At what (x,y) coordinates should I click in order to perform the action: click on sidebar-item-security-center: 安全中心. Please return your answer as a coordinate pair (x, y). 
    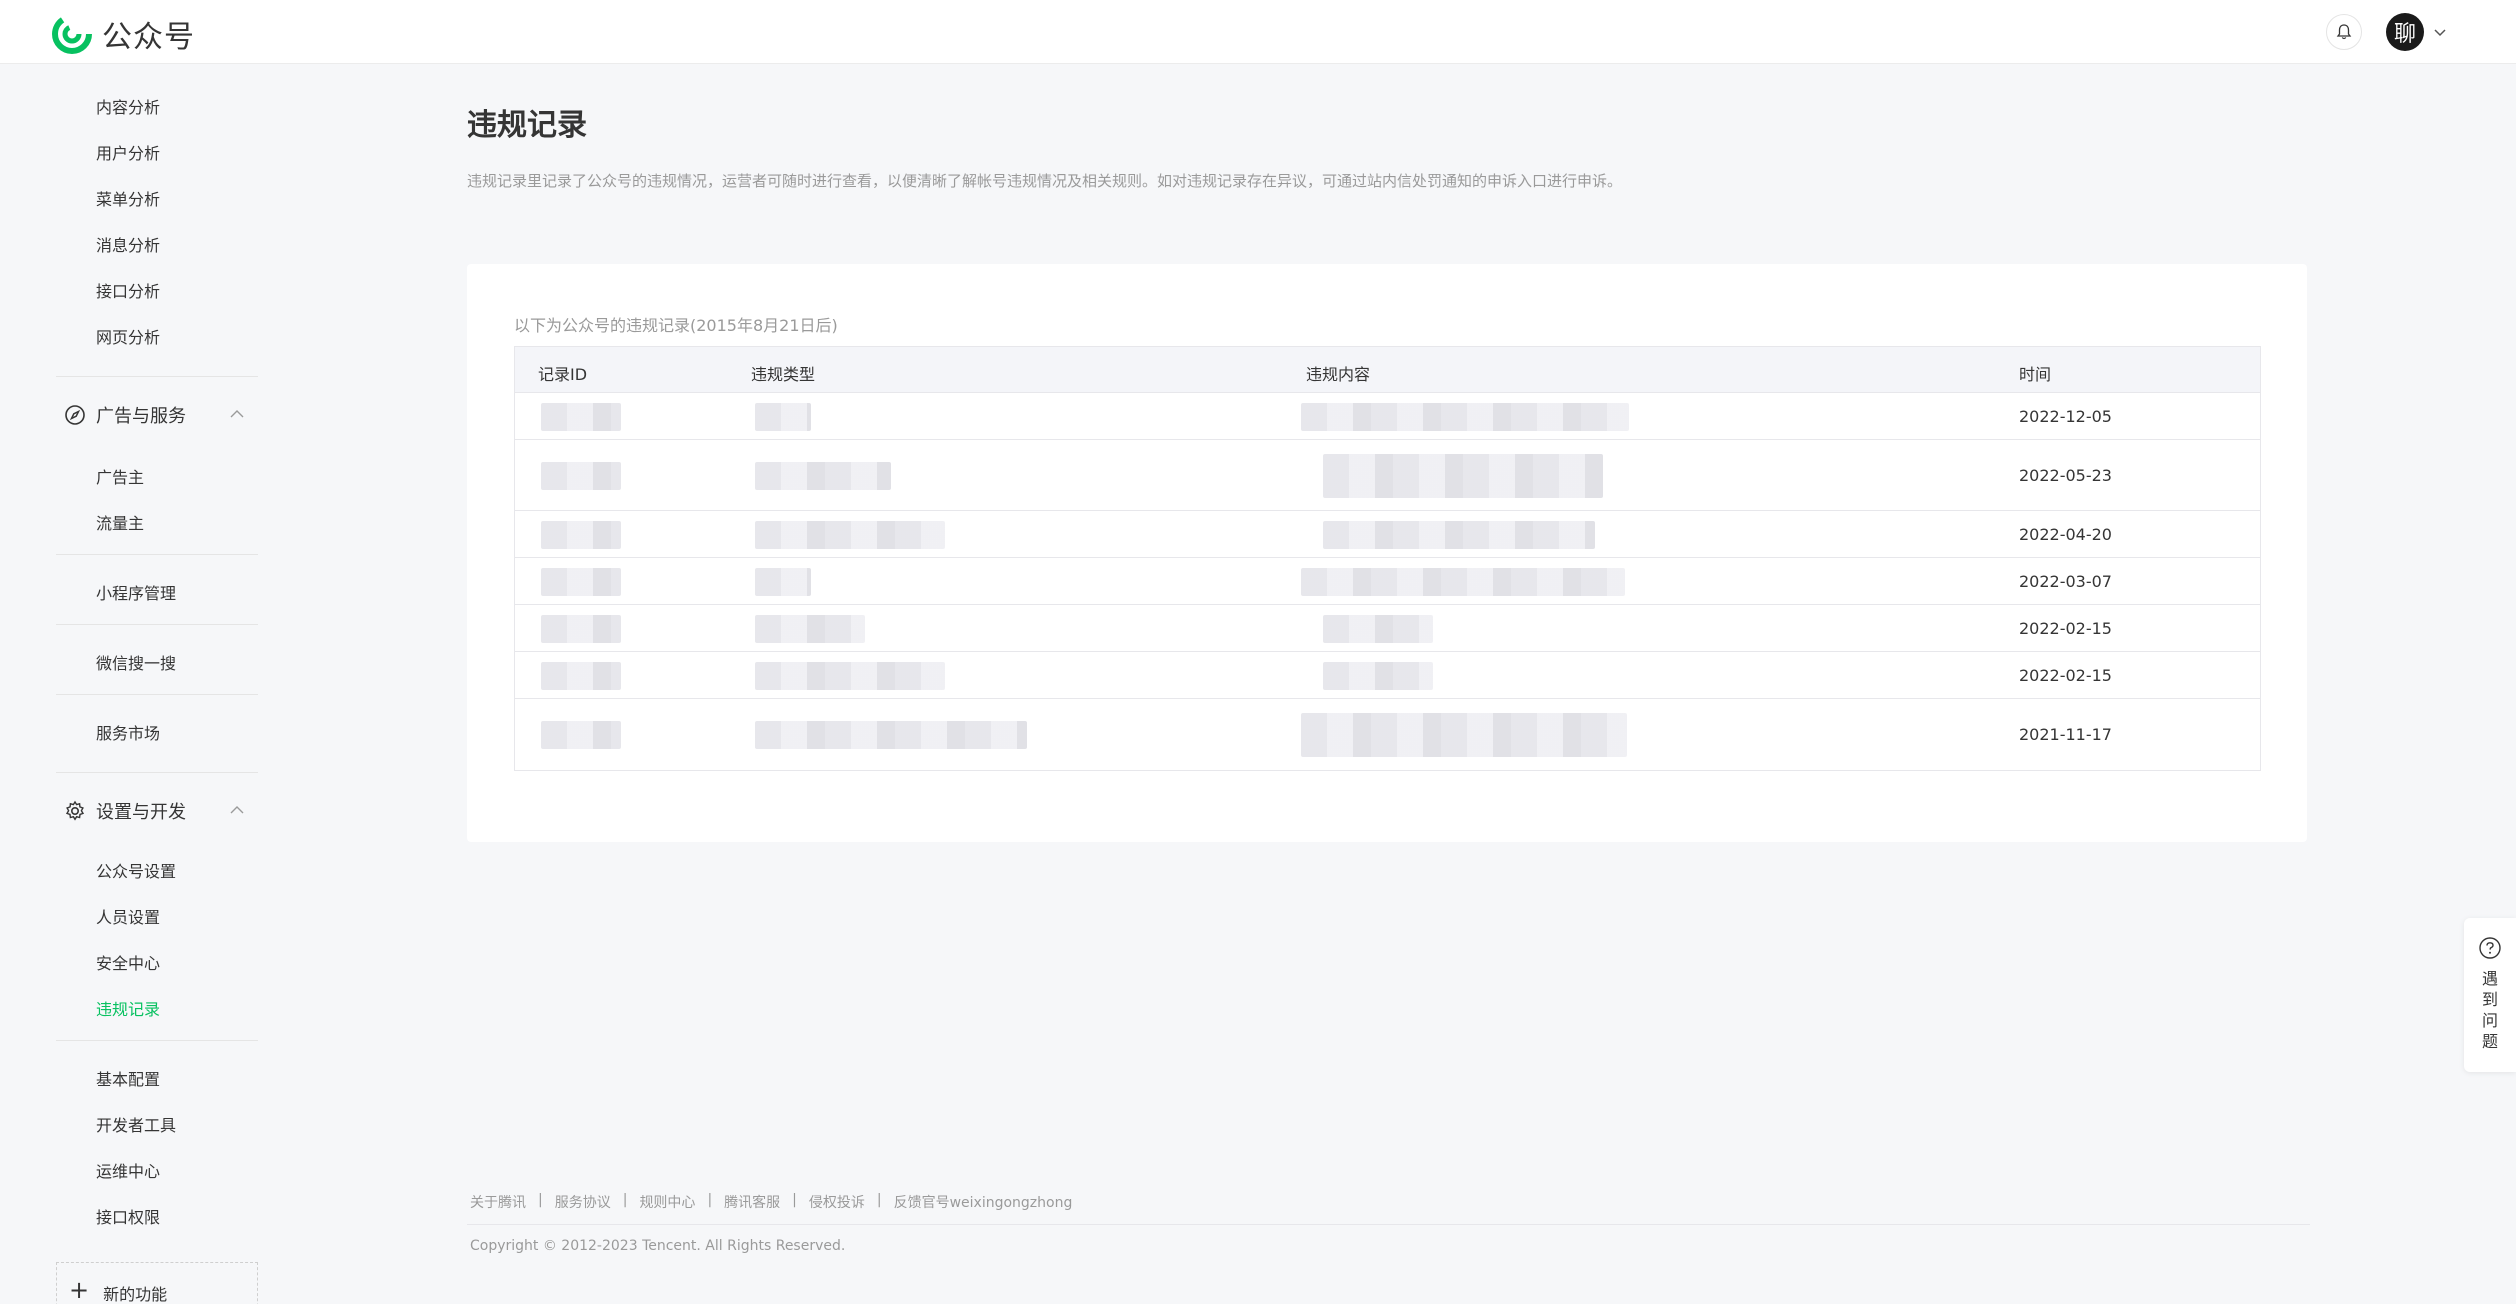
    Looking at the image, I should click on (128, 962).